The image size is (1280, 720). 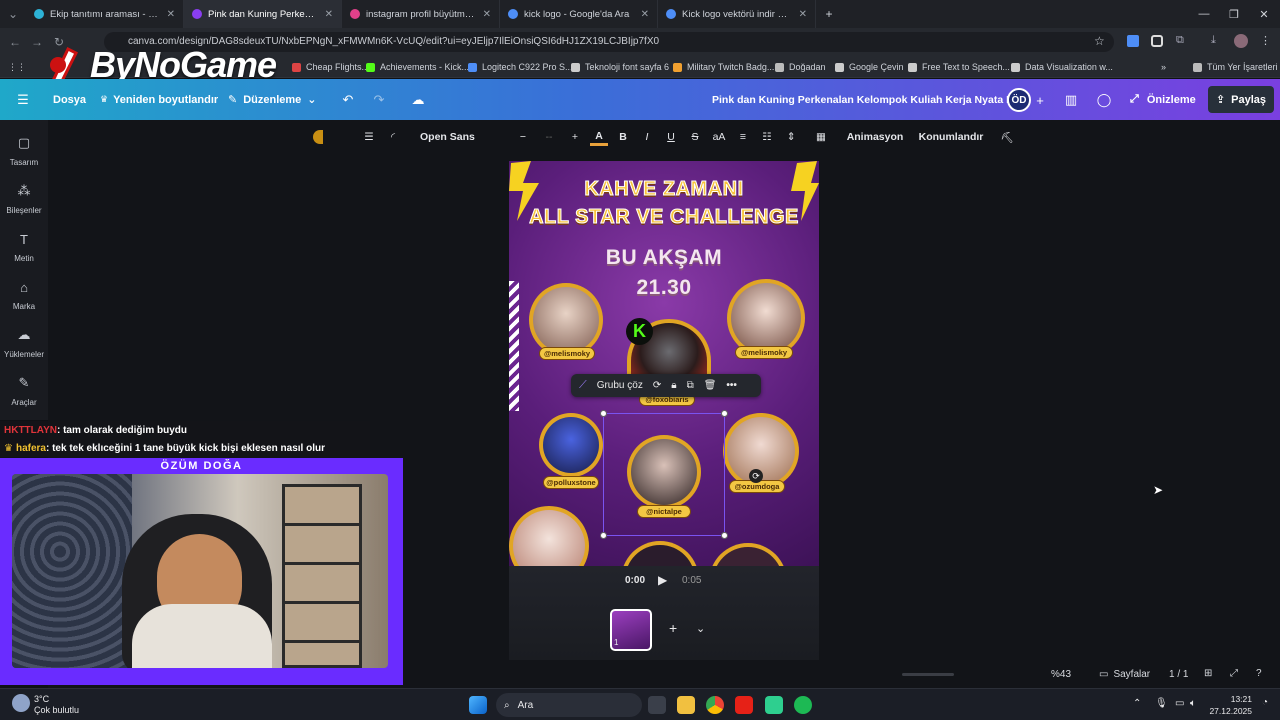 I want to click on all-bookmarks-folder: Tüm Yer İşaretleri, so click(x=1235, y=67).